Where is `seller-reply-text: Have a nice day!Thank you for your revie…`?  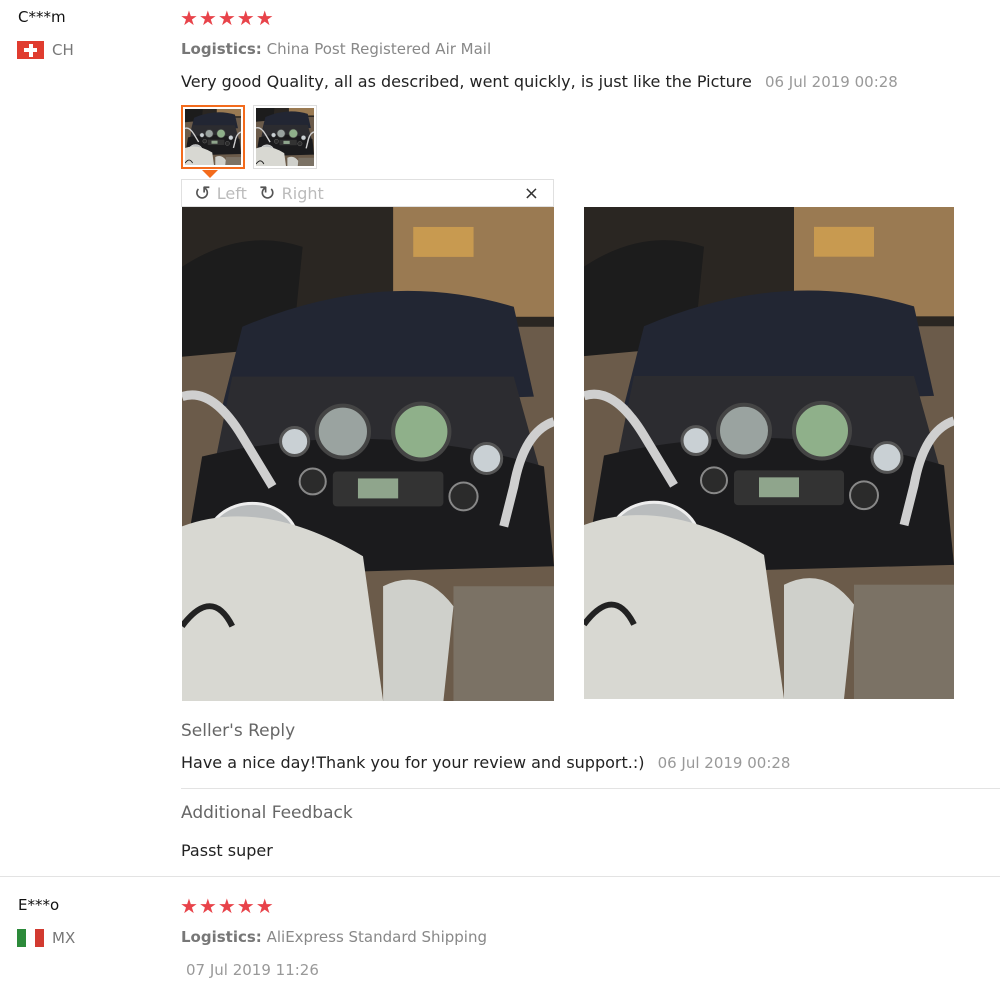
seller-reply-text: Have a nice day!Thank you for your revie… is located at coordinates (413, 762).